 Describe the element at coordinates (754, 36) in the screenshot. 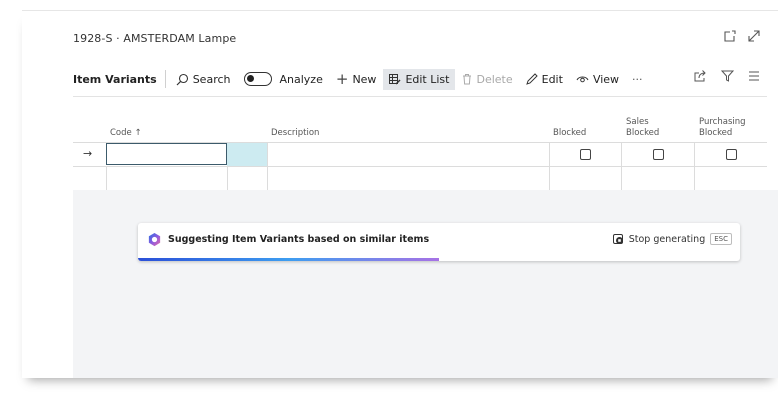

I see `expand-icon` at that location.